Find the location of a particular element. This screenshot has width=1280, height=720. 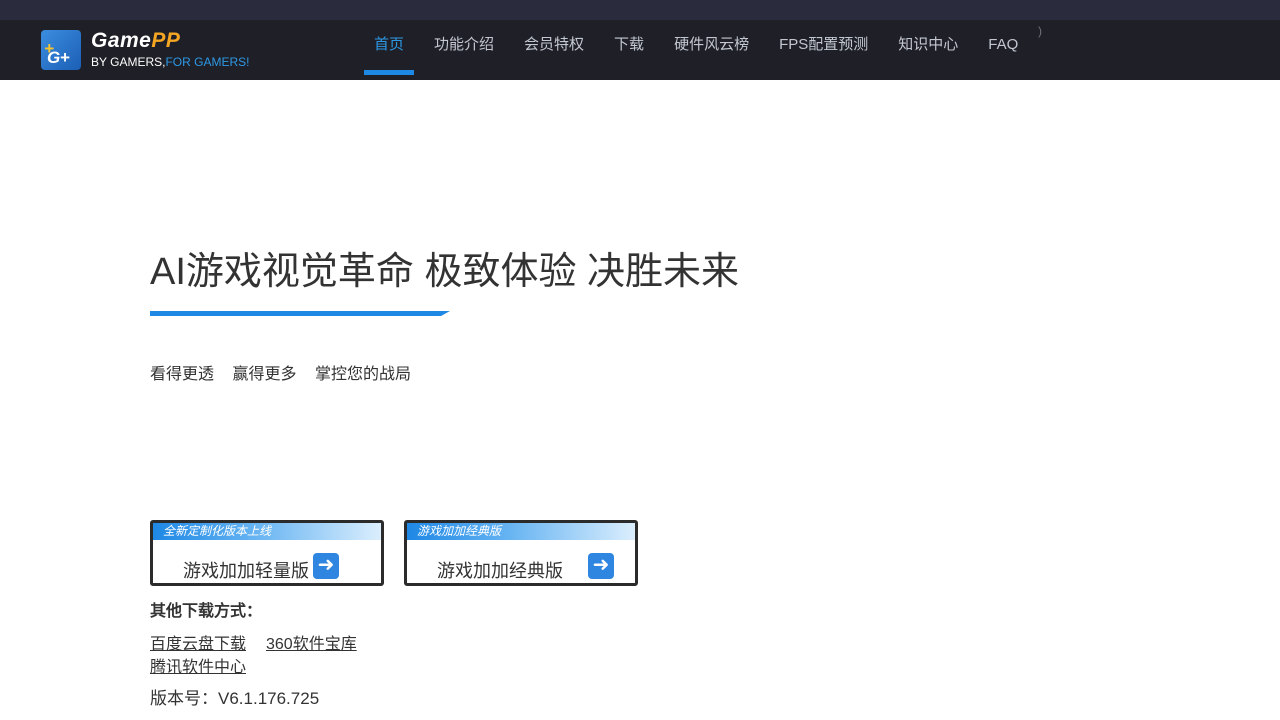

baidu-cloud-download-link: 百度云盘下载 is located at coordinates (198, 642).